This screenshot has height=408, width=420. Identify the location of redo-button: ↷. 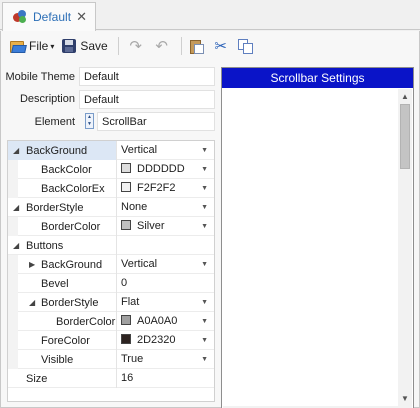
(136, 46).